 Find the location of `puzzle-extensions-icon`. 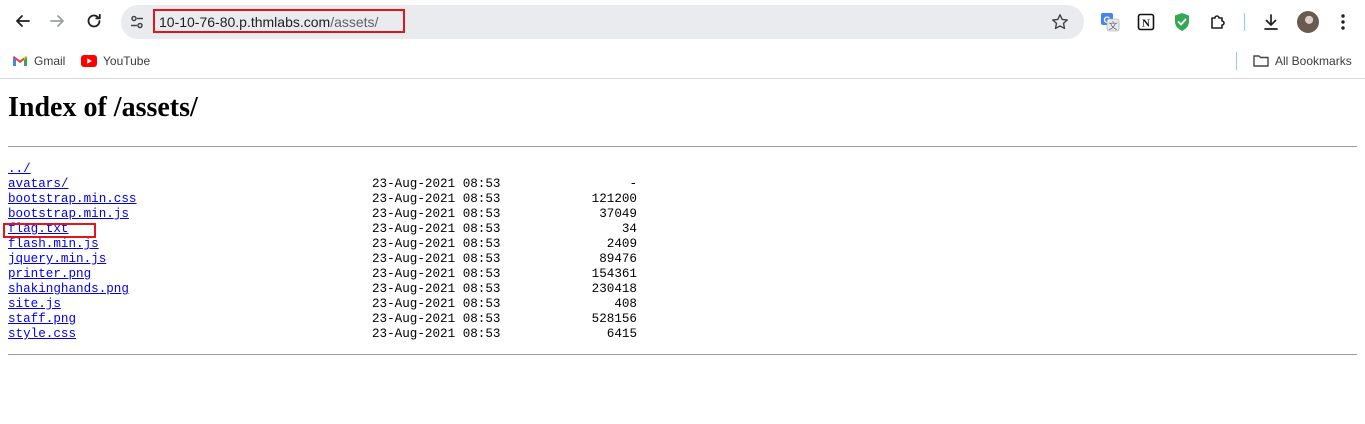

puzzle-extensions-icon is located at coordinates (1218, 22).